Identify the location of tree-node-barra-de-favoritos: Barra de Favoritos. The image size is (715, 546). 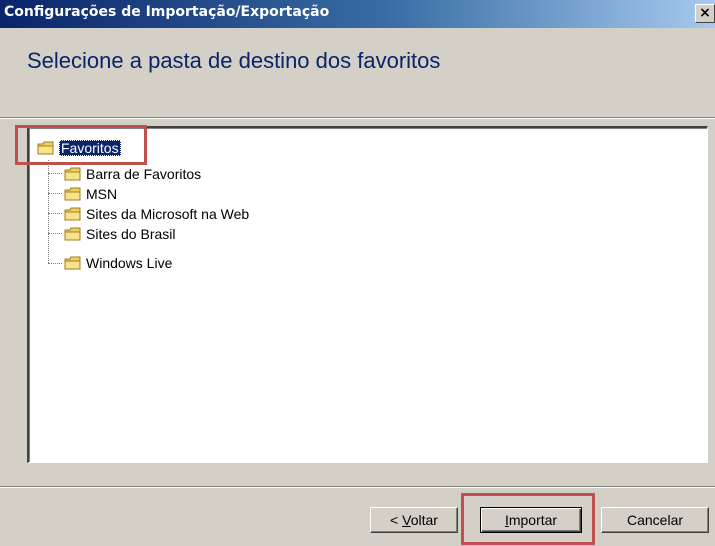
(132, 174).